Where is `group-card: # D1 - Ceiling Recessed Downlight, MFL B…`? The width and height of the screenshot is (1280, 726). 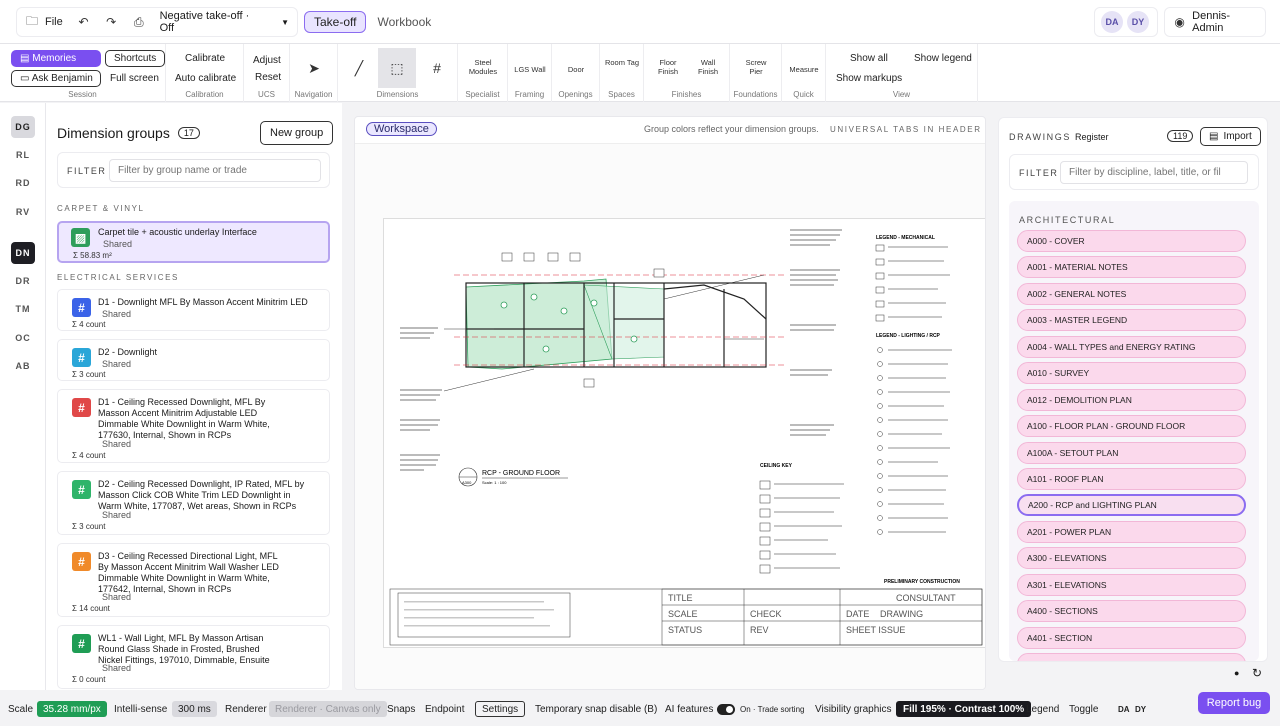 group-card: # D1 - Ceiling Recessed Downlight, MFL B… is located at coordinates (193, 426).